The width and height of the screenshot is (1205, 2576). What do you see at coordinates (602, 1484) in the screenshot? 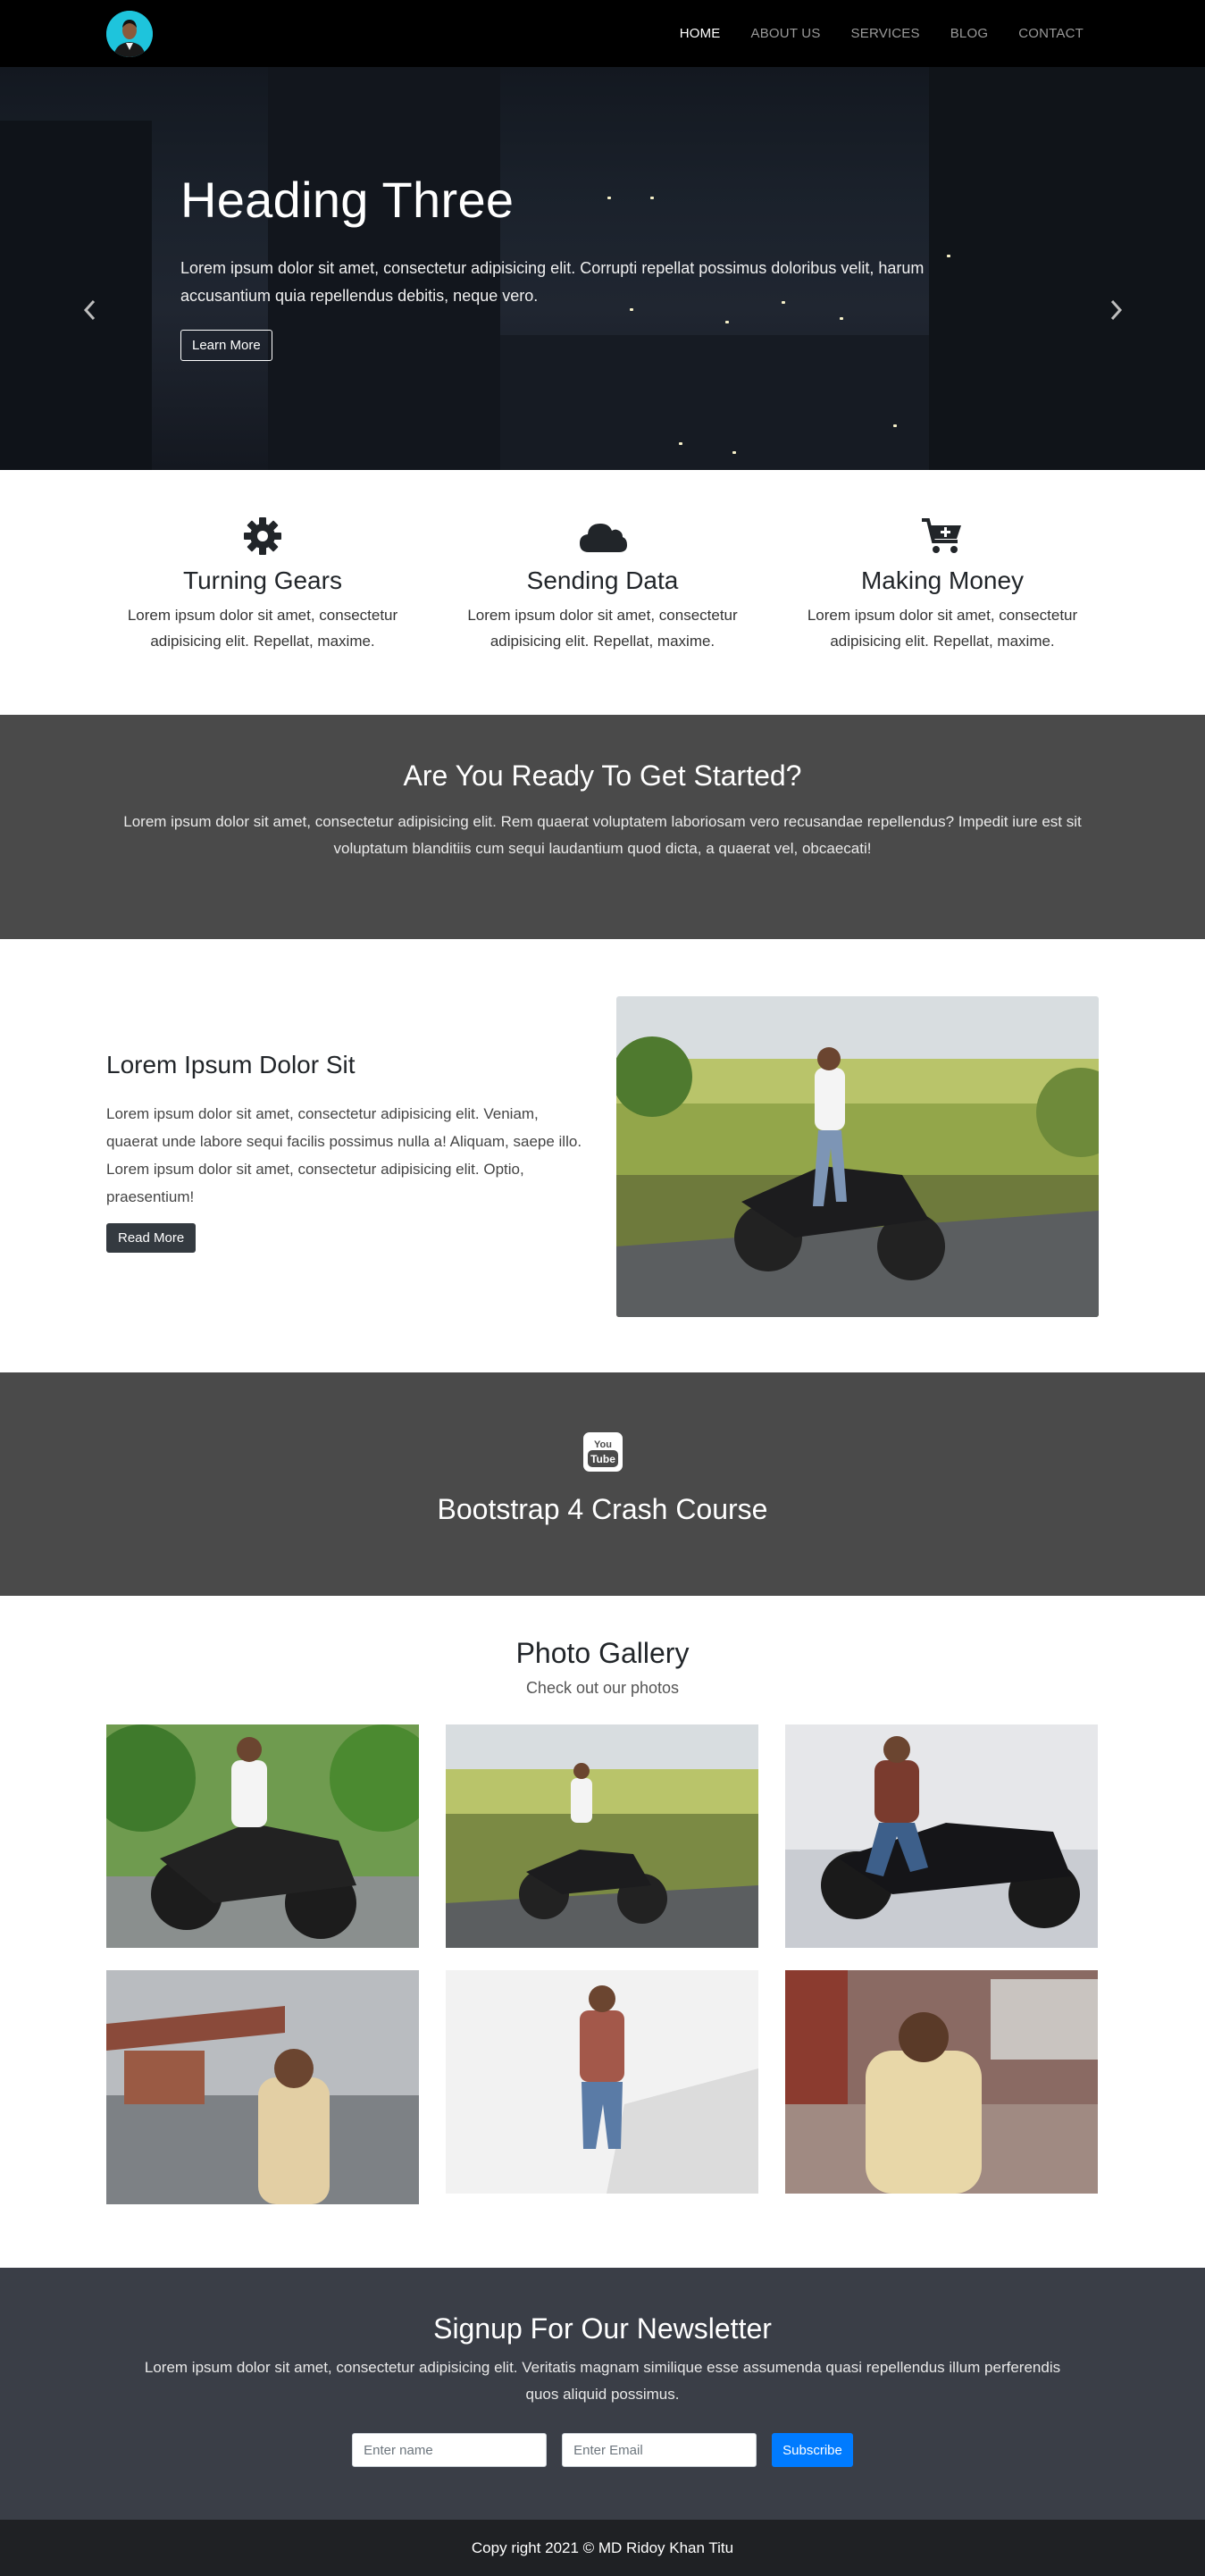
I see `video-section: You Tube Bootstrap 4 Crash Course` at bounding box center [602, 1484].